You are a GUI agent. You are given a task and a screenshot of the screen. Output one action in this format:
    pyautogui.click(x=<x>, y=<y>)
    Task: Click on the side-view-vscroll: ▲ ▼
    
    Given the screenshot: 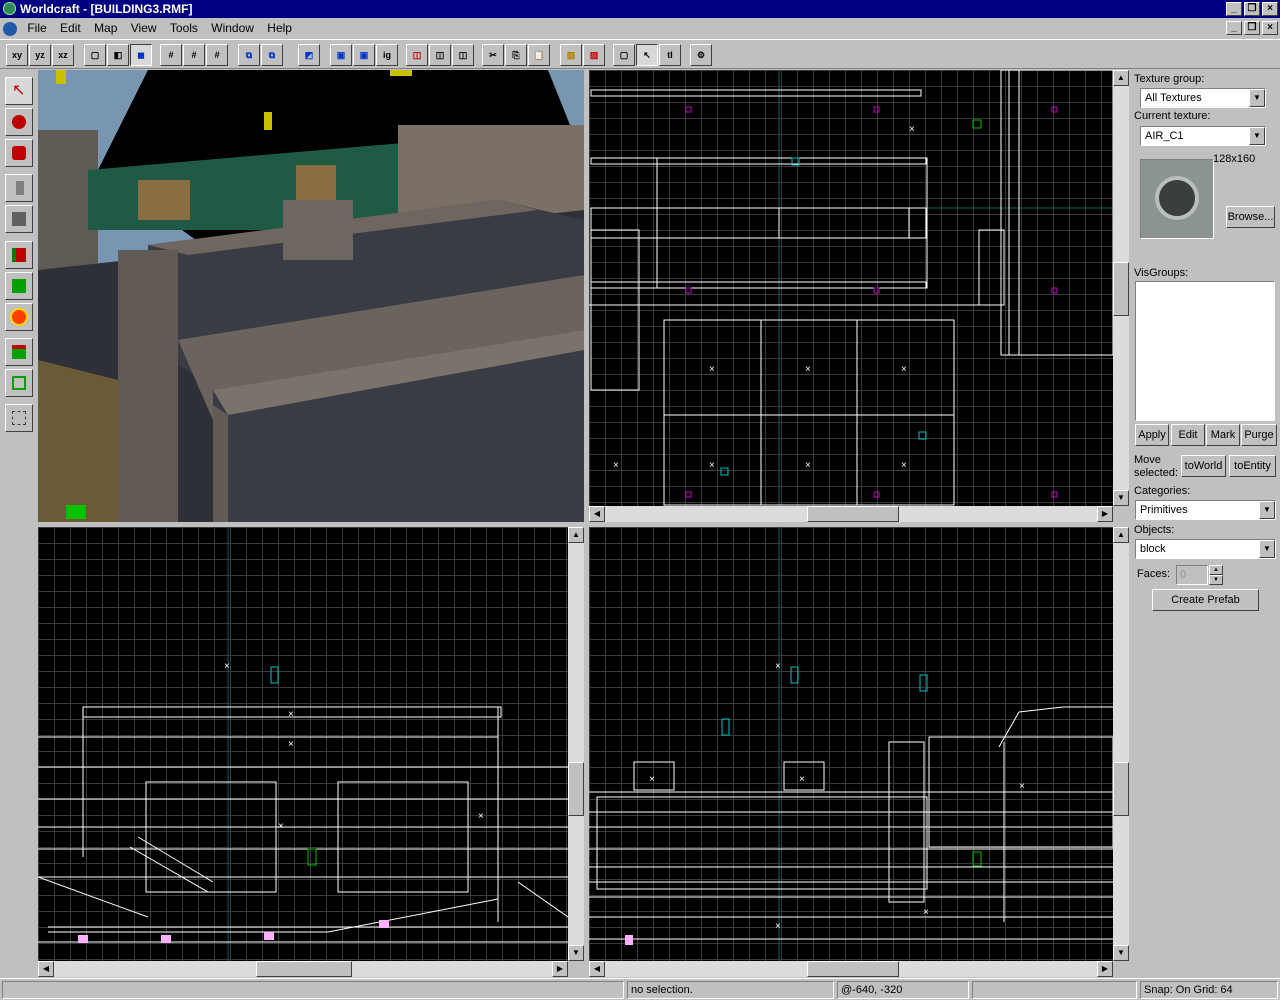 What is the action you would take?
    pyautogui.click(x=1121, y=744)
    